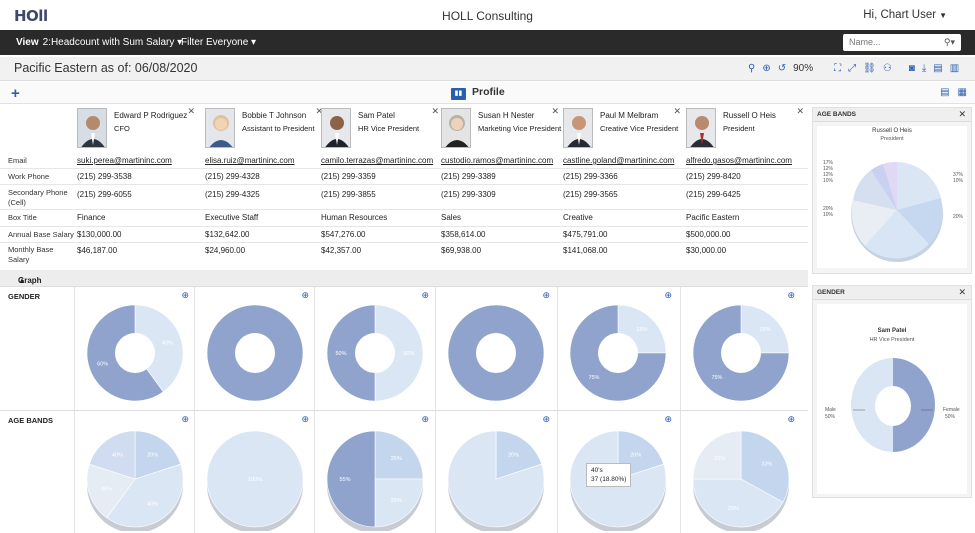 The height and width of the screenshot is (533, 975). I want to click on export-icon: ▦, so click(962, 92).